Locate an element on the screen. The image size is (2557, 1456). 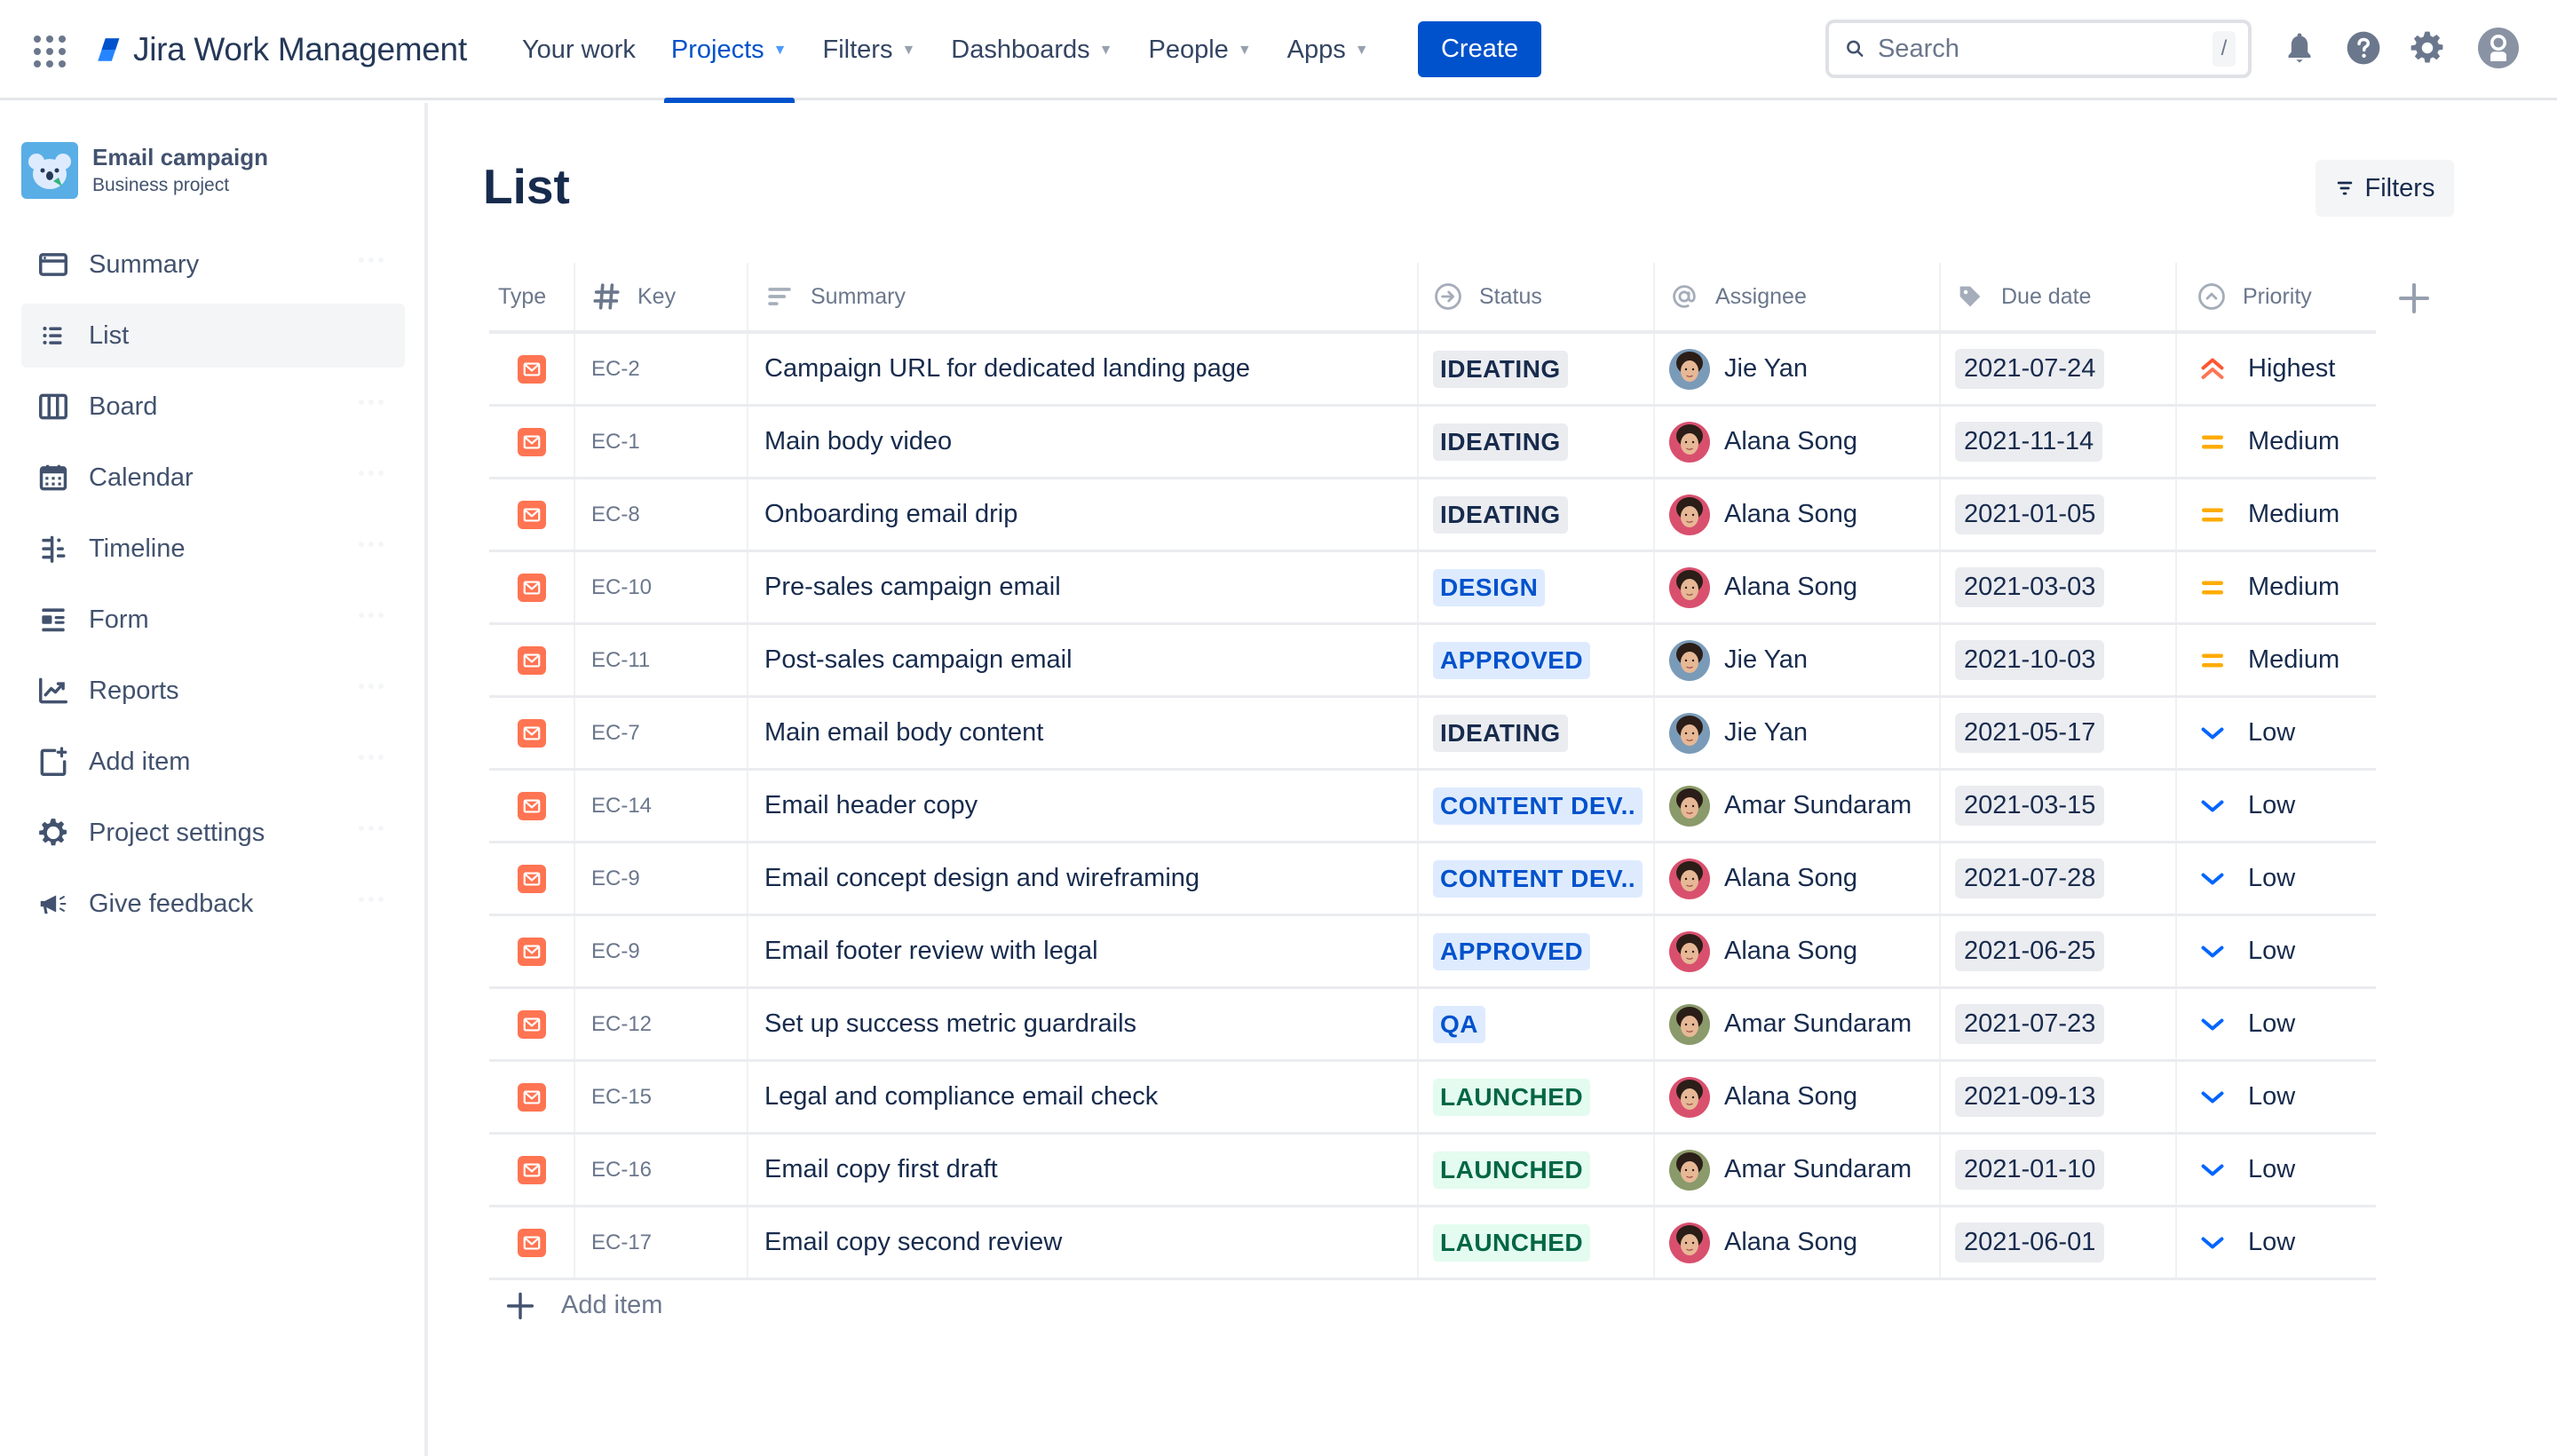
issue-summary: Email copy first draft is located at coordinates (881, 1169).